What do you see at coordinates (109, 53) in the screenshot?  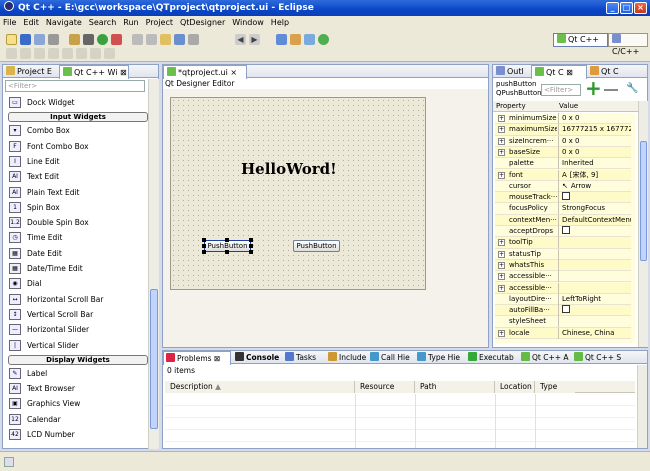 I see `adjust-size-icon` at bounding box center [109, 53].